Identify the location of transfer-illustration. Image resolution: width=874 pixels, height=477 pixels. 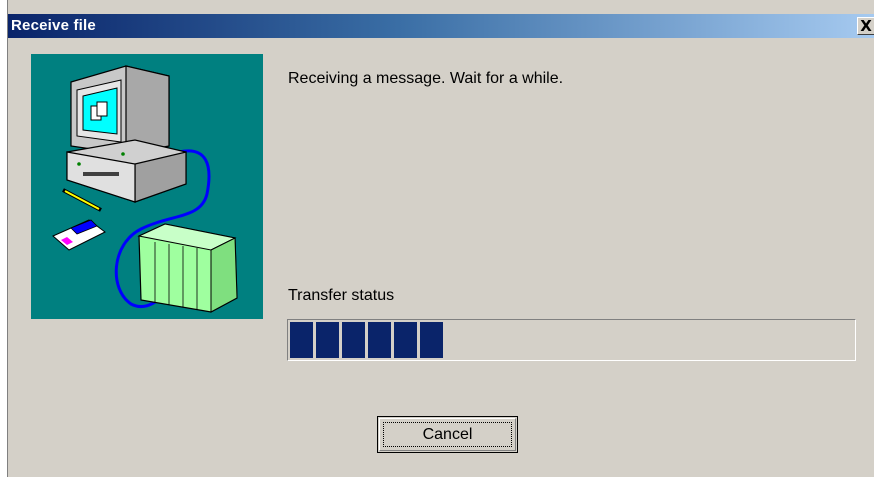
(147, 186).